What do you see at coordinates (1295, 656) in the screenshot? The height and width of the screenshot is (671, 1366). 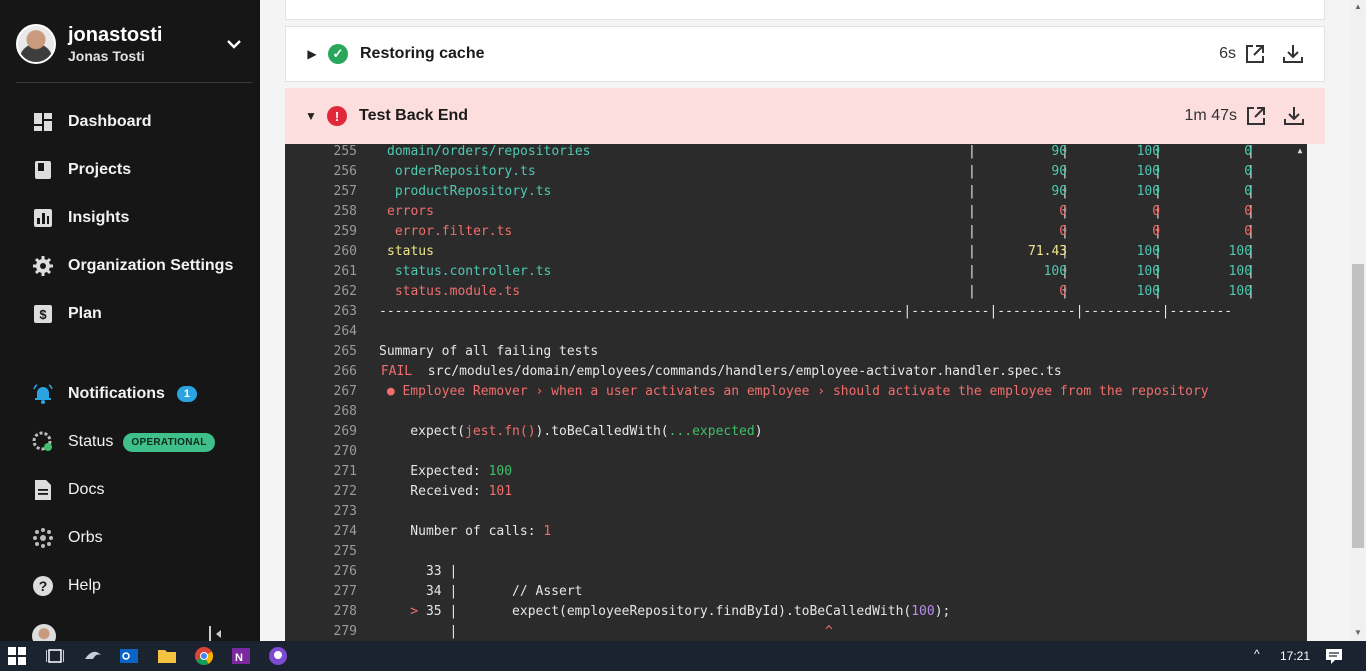 I see `clock: 17:21` at bounding box center [1295, 656].